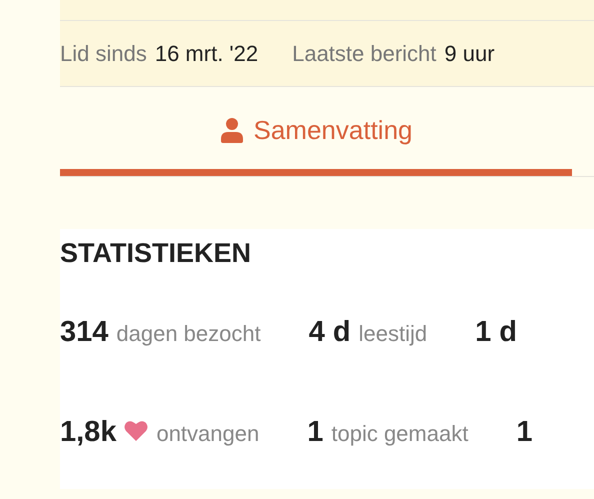 The width and height of the screenshot is (594, 499). Describe the element at coordinates (206, 54) in the screenshot. I see `info-value: 16 mrt. '22` at that location.